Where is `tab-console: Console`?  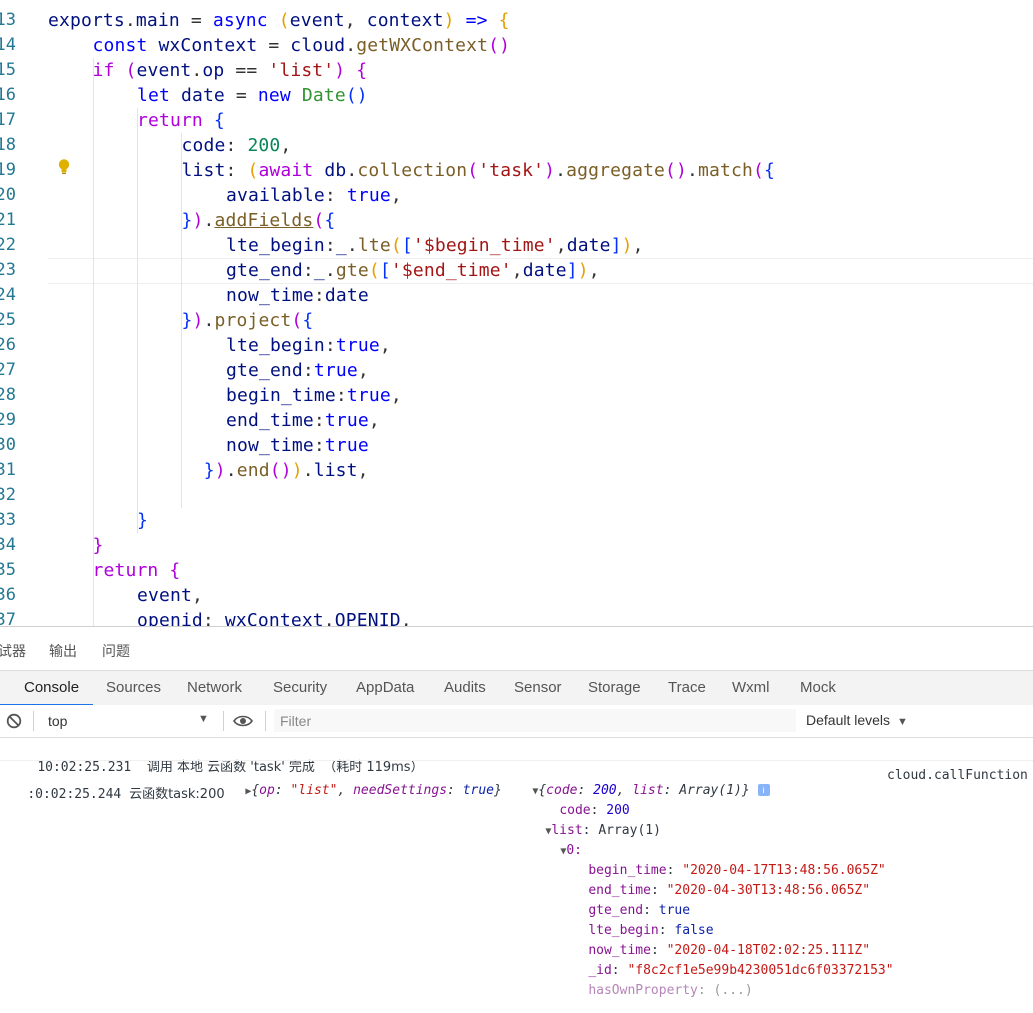
tab-console: Console is located at coordinates (51, 687).